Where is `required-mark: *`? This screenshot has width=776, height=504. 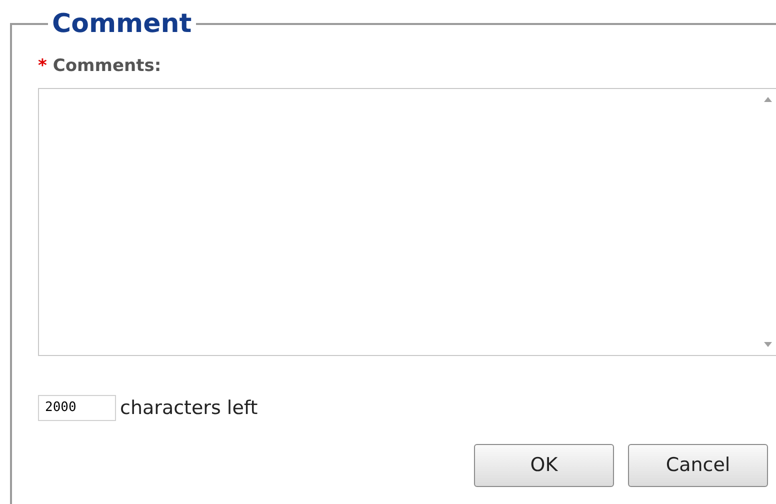
required-mark: * is located at coordinates (42, 66).